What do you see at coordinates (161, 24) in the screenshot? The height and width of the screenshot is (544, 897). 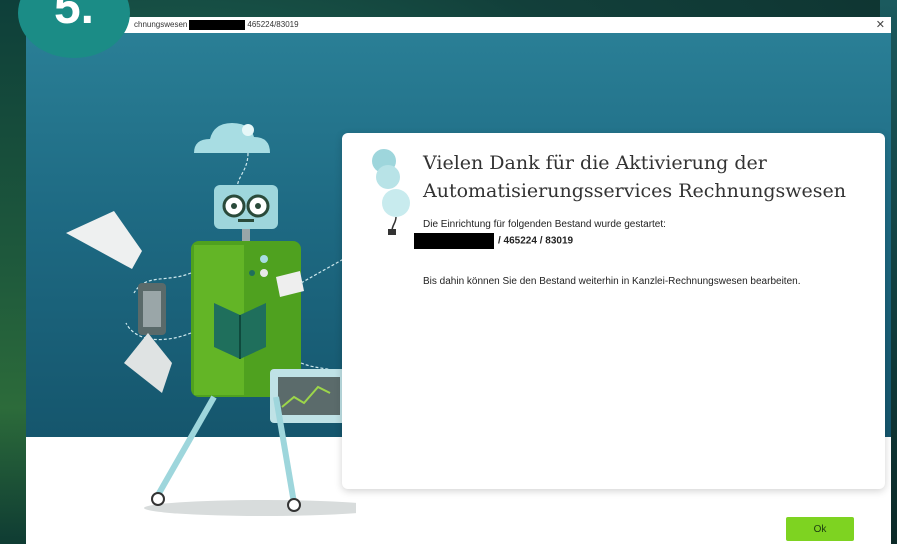 I see `window-title-prefix: chnungswesen` at bounding box center [161, 24].